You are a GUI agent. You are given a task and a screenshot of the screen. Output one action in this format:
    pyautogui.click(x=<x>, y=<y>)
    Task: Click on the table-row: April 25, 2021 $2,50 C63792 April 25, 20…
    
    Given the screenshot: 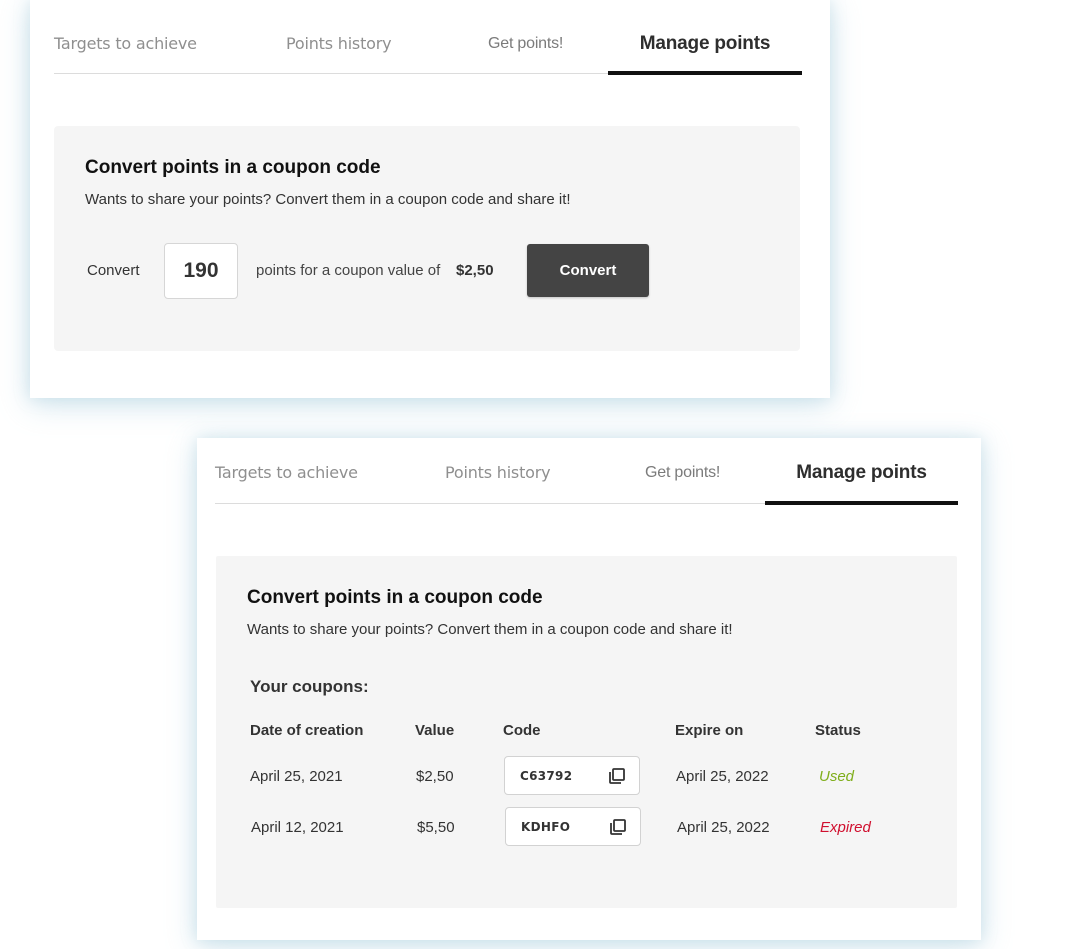 What is the action you would take?
    pyautogui.click(x=590, y=776)
    